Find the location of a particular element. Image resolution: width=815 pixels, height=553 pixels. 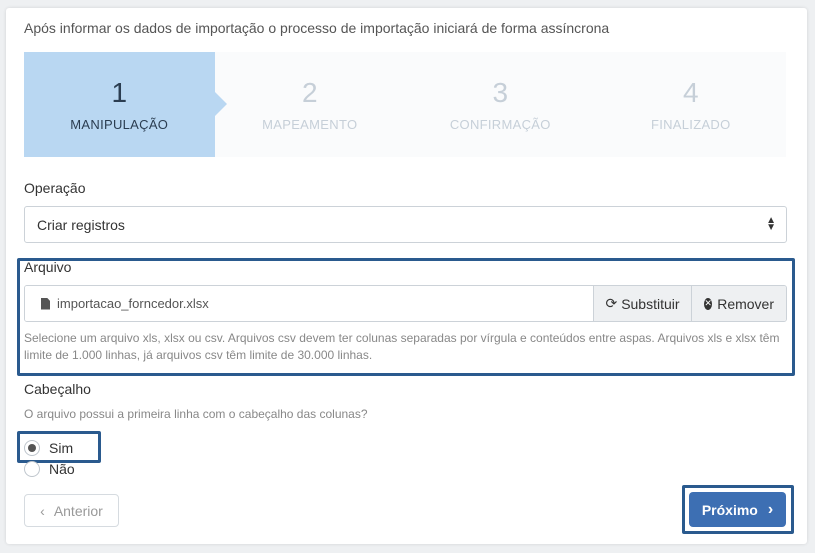

step-number: 3 is located at coordinates (500, 92).